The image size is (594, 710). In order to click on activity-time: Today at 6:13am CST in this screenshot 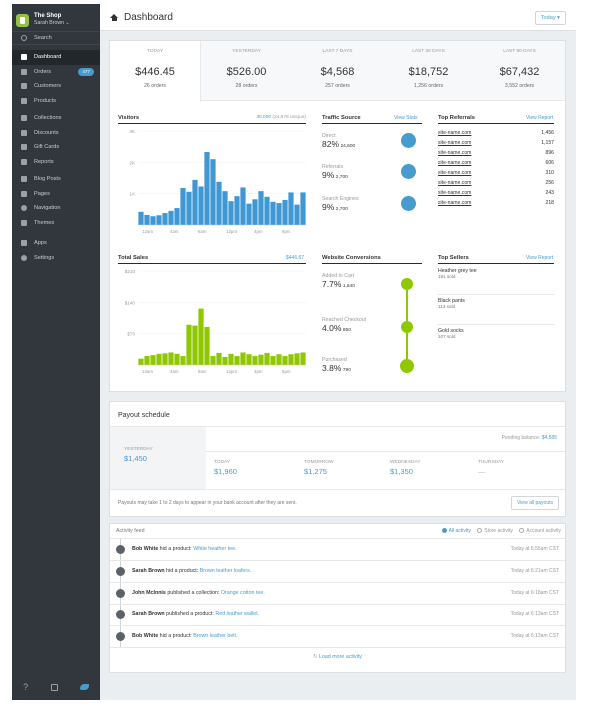, I will do `click(534, 636)`.